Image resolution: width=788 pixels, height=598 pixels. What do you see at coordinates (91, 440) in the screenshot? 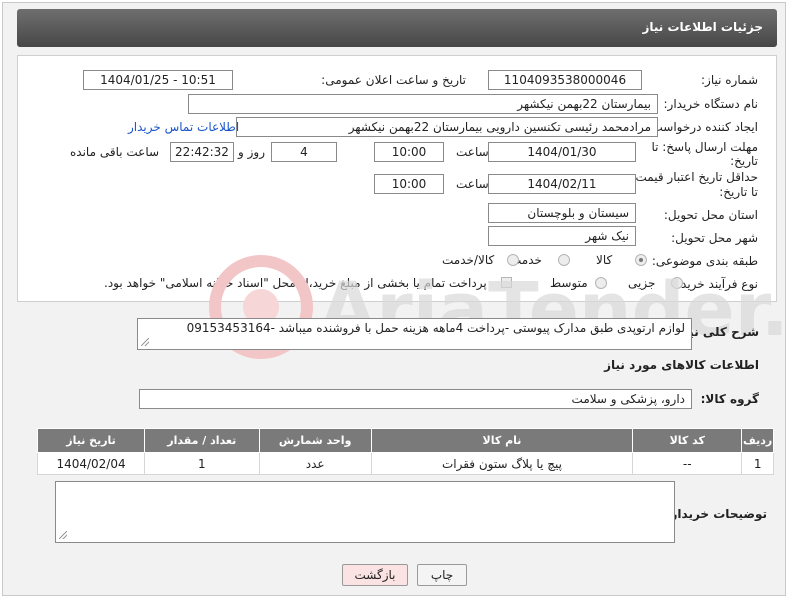
I see `col-date: تاریخ نیاز` at bounding box center [91, 440].